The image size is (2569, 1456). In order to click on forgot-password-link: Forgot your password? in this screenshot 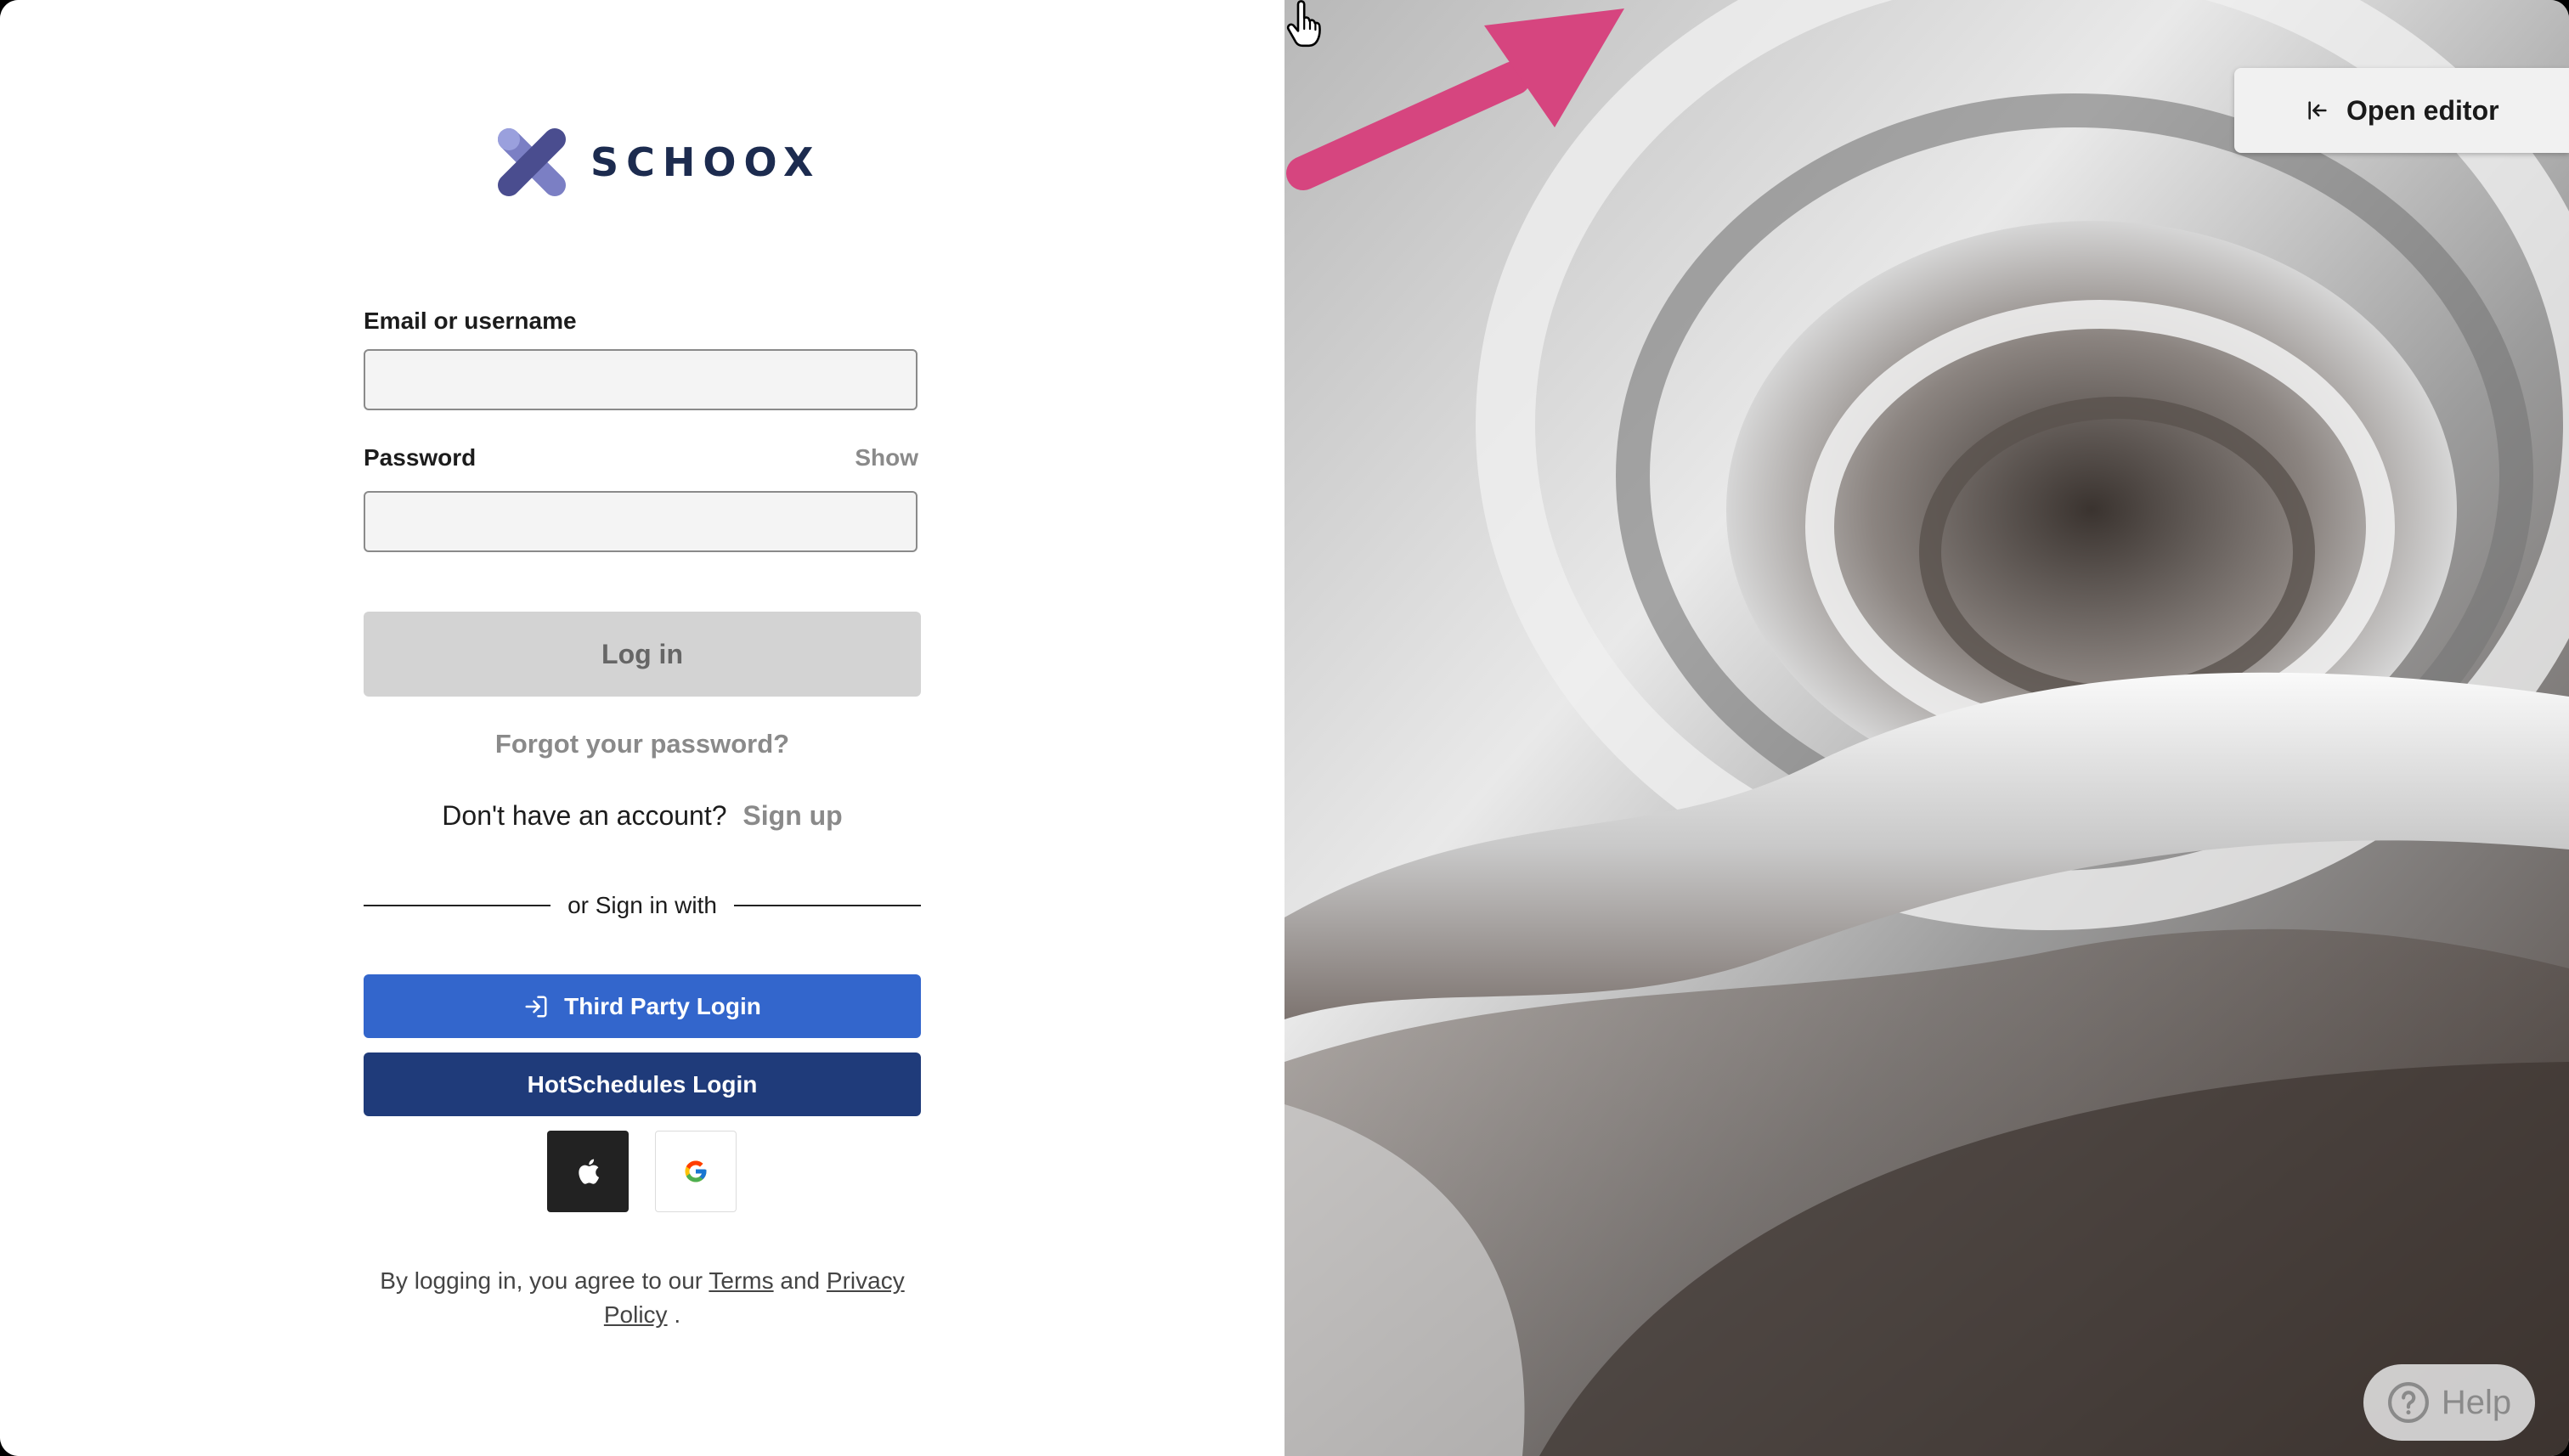, I will do `click(642, 744)`.